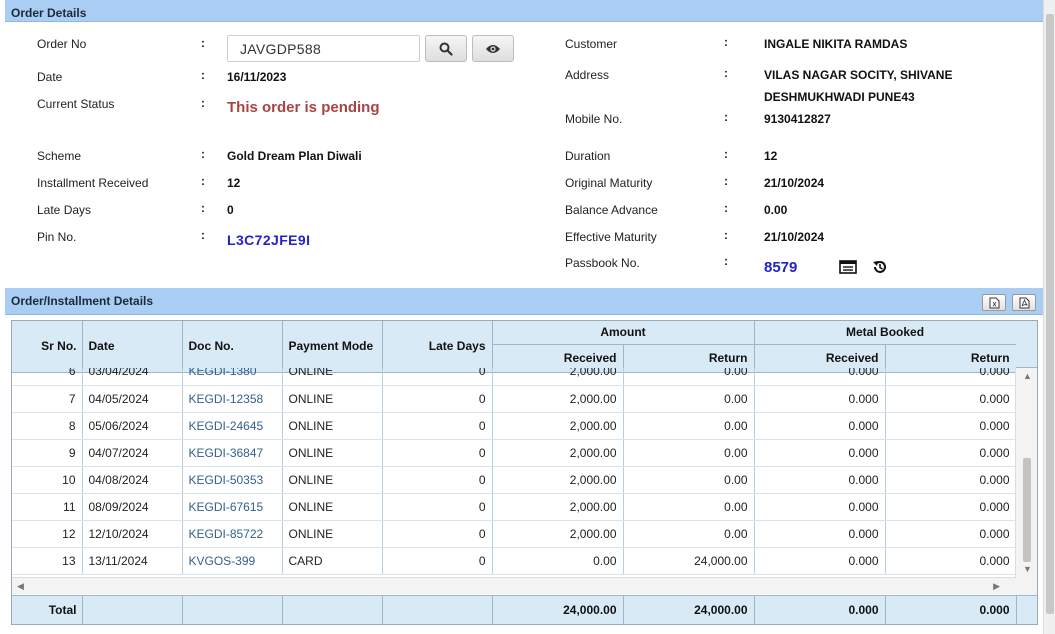  I want to click on duration-value: 12, so click(771, 156).